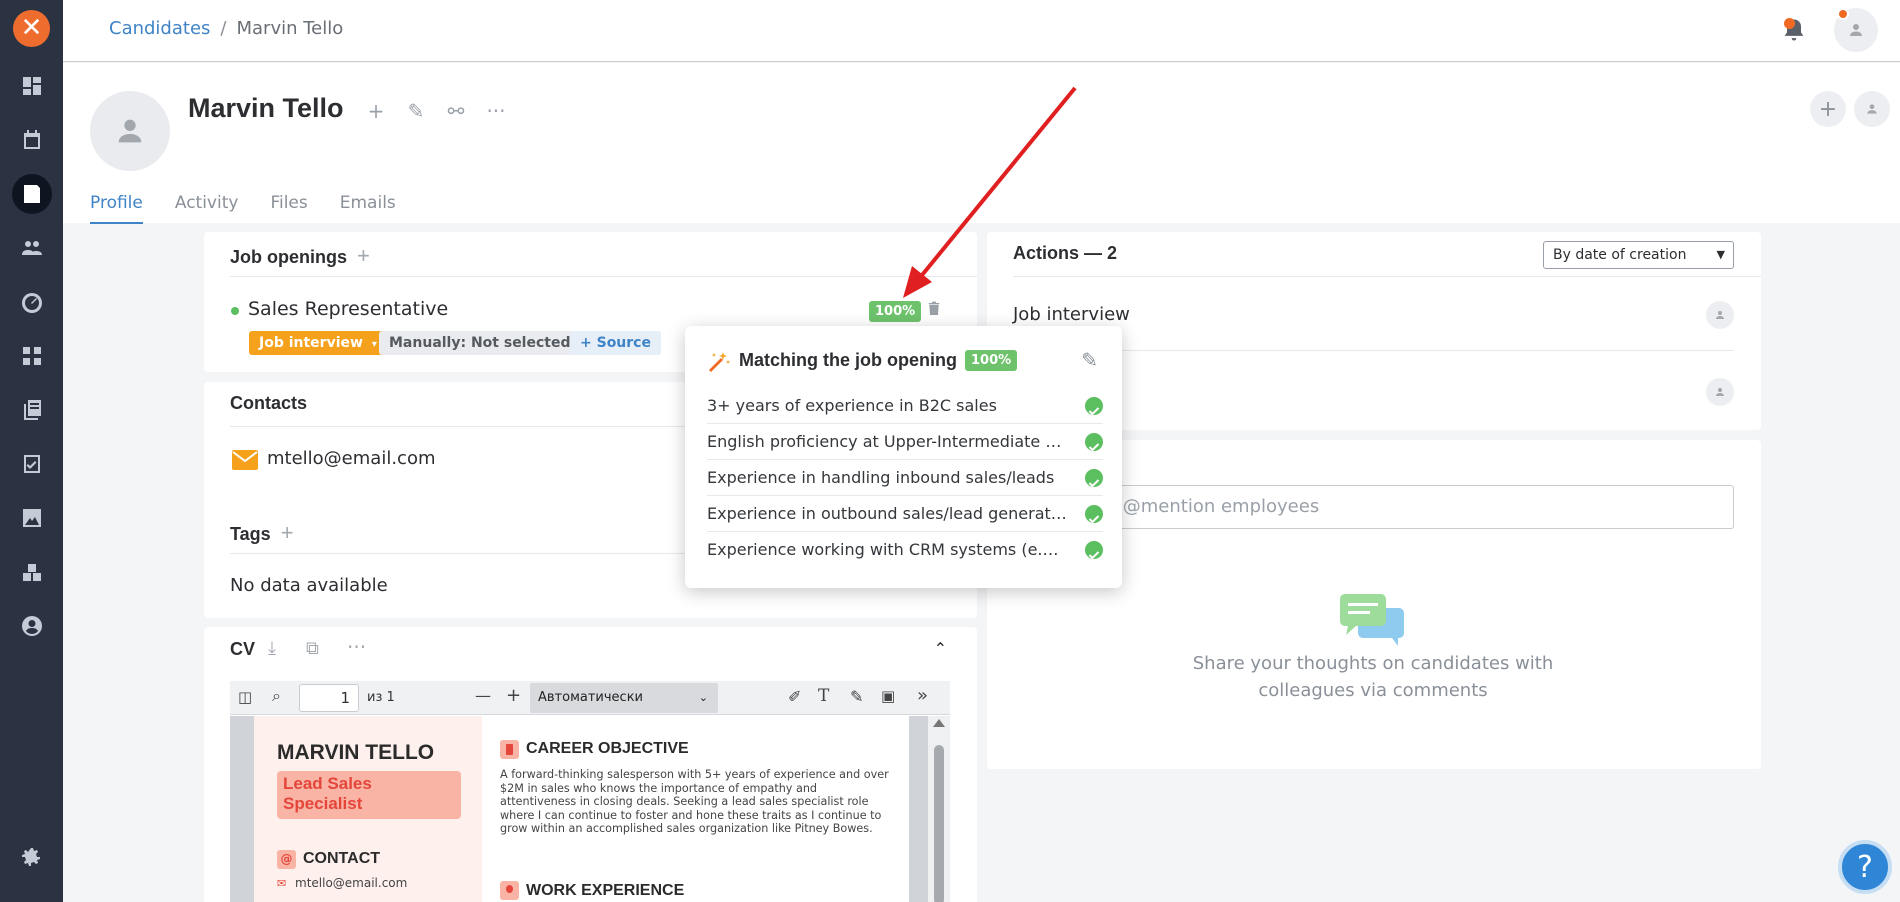 The width and height of the screenshot is (1900, 902). What do you see at coordinates (287, 532) in the screenshot?
I see `add-tag-icon: +` at bounding box center [287, 532].